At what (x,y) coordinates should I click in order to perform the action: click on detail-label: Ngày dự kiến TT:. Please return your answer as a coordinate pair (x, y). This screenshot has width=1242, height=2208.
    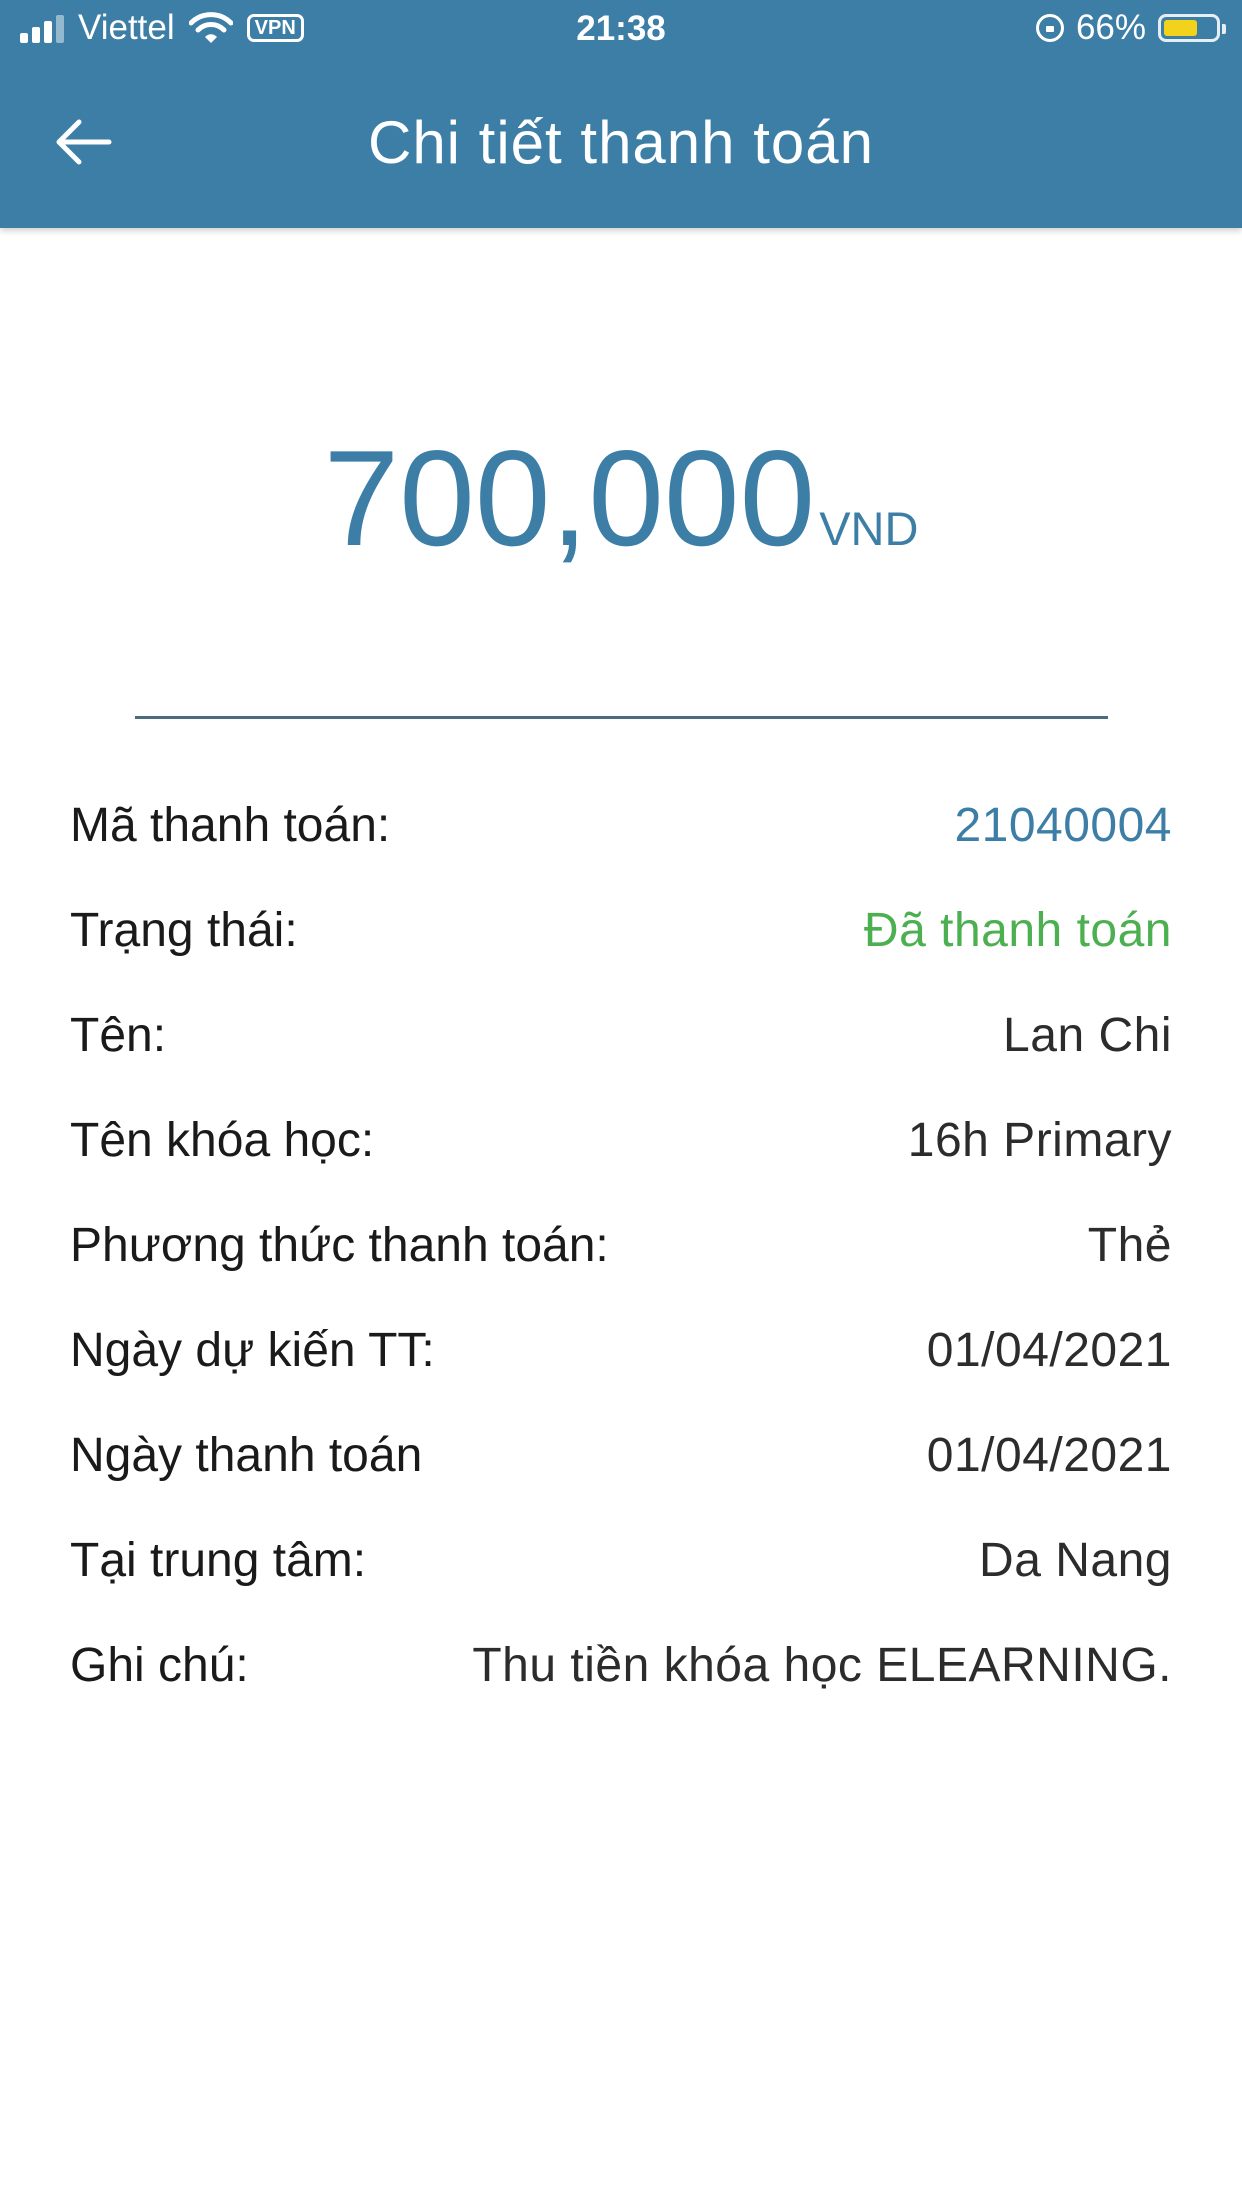
    Looking at the image, I should click on (252, 1350).